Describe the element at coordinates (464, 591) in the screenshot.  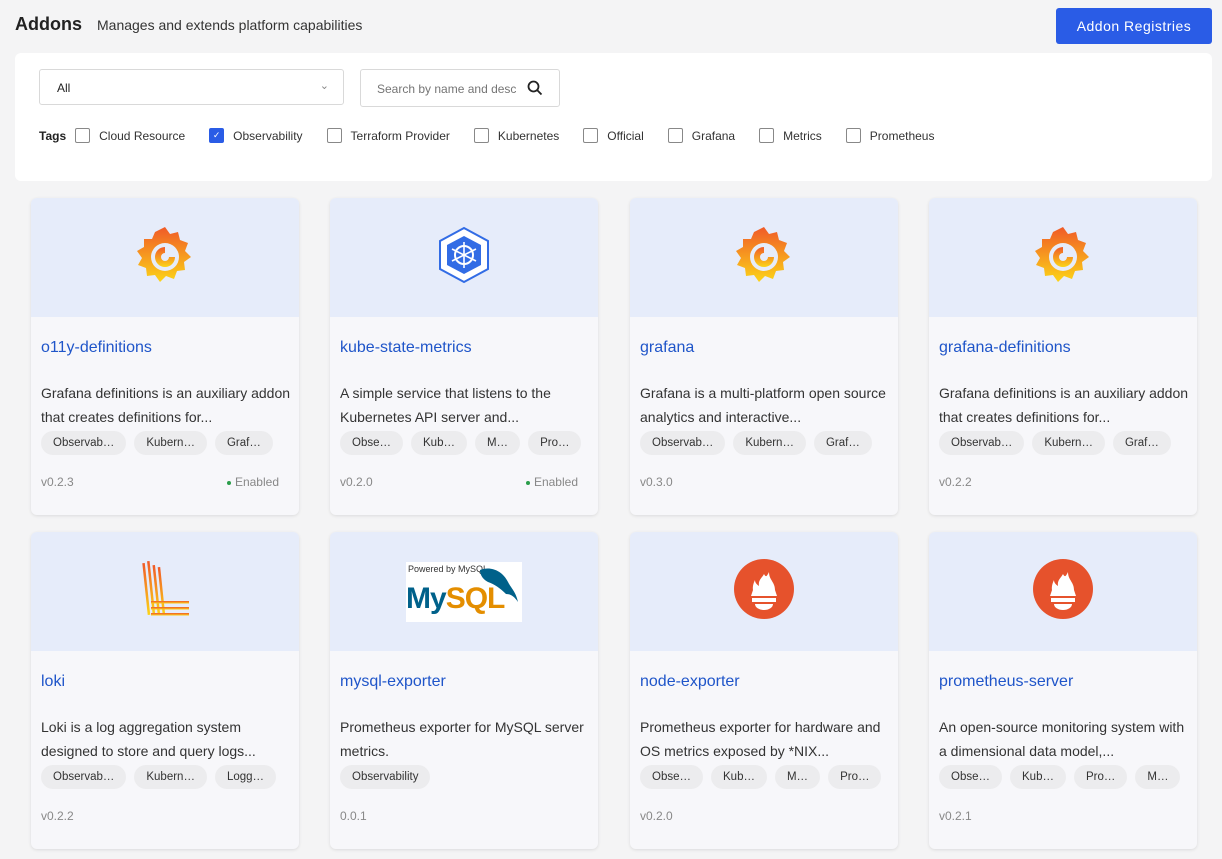
I see `addon-logo: Powered by MySQL MySQL` at that location.